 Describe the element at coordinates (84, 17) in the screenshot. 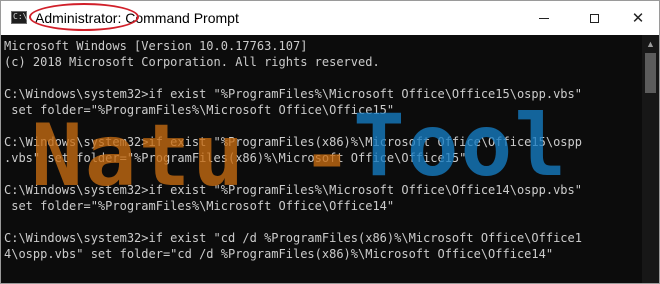

I see `highlight-ring` at that location.